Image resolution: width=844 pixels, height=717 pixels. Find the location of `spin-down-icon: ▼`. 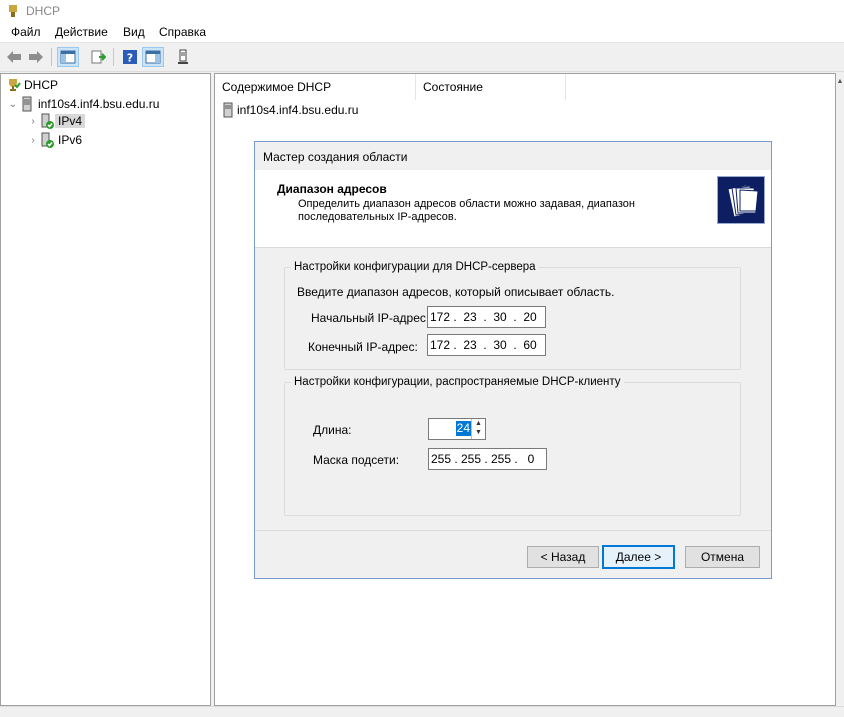

spin-down-icon: ▼ is located at coordinates (478, 432).